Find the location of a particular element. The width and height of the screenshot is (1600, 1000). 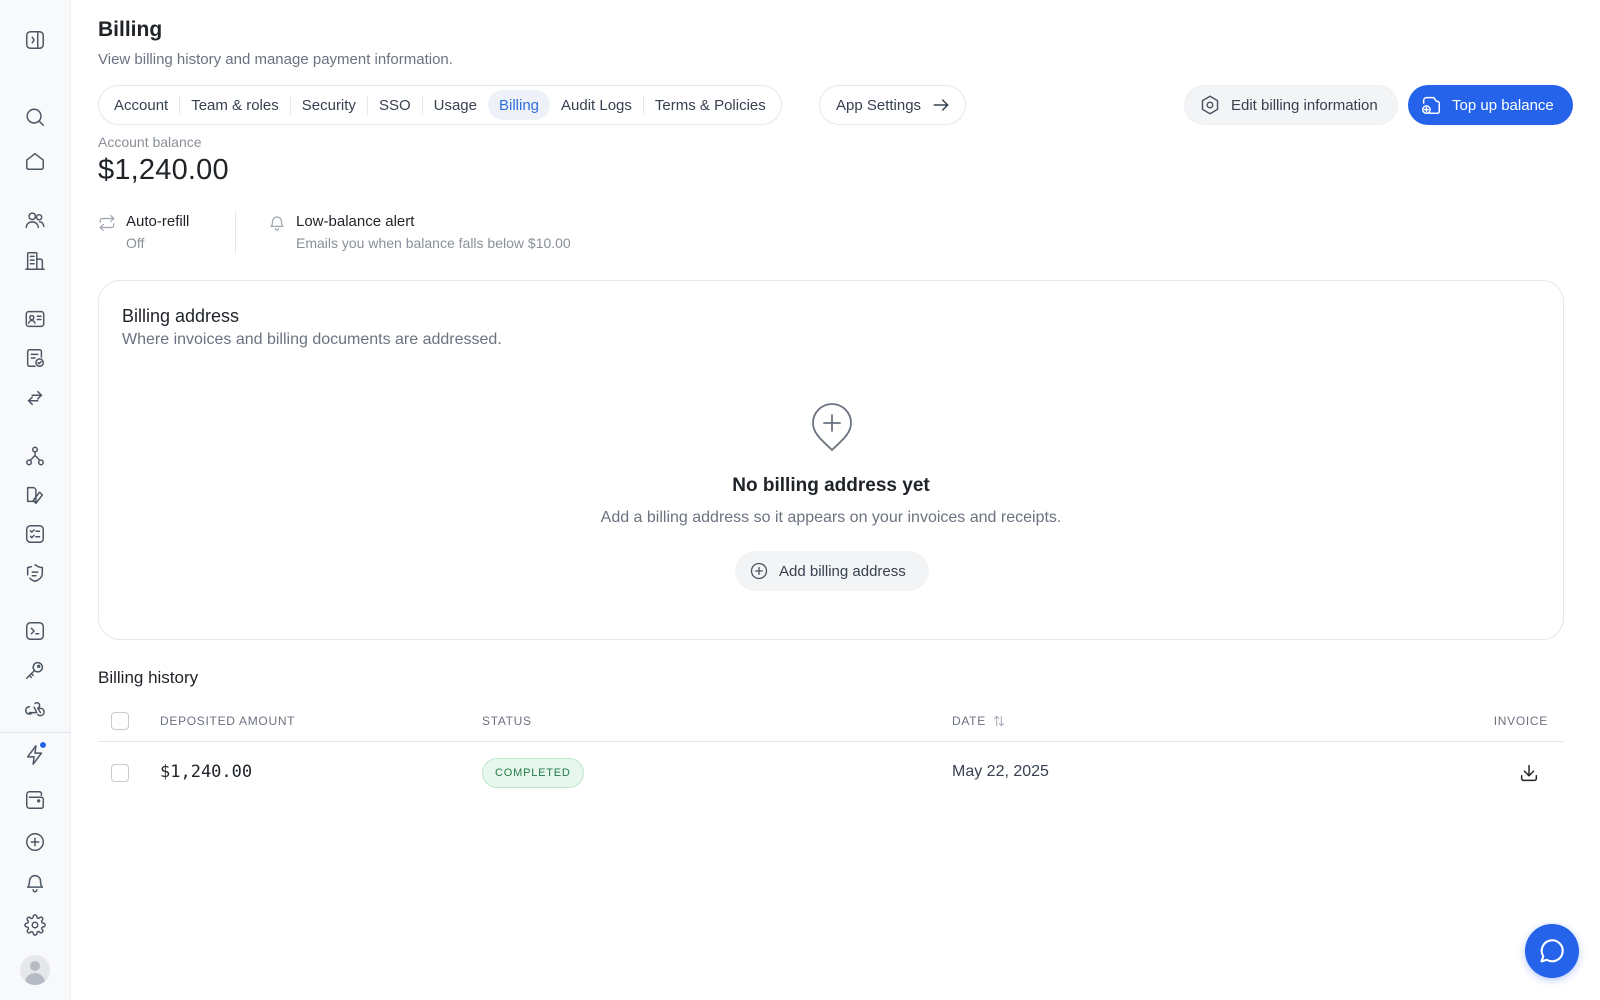

document-check-icon is located at coordinates (35, 358).